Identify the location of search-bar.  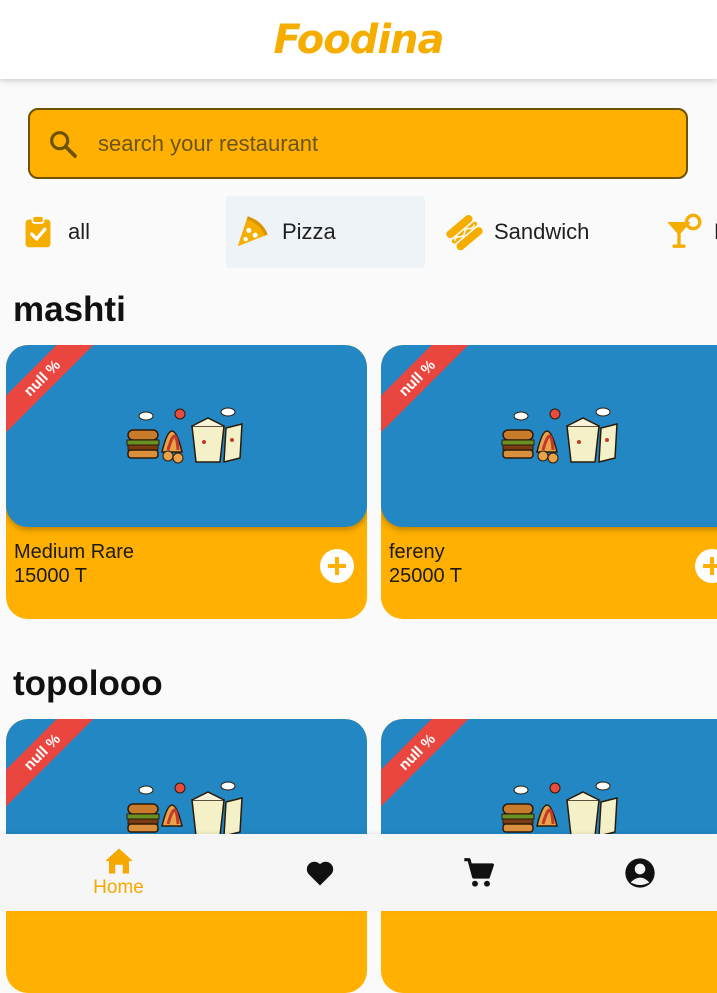
(358, 143).